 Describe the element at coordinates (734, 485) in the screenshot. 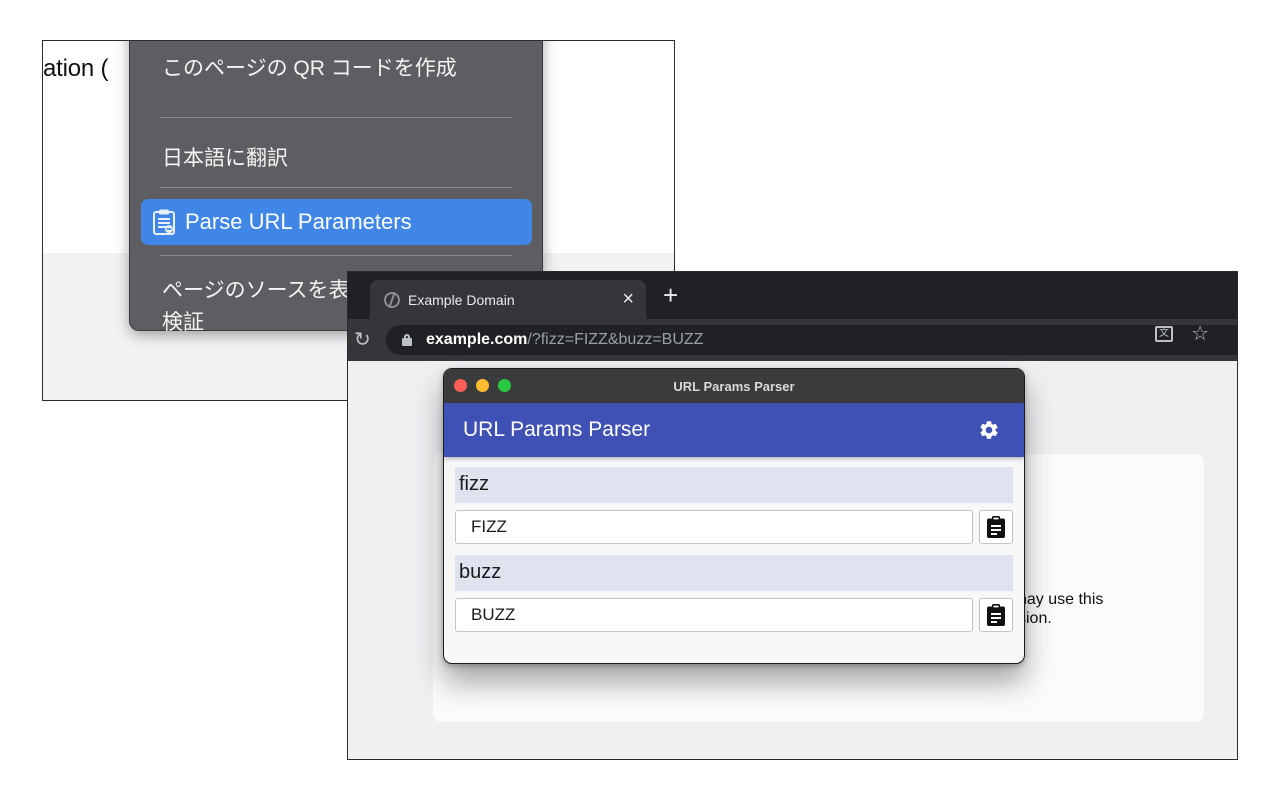

I see `param-key: fizz` at that location.